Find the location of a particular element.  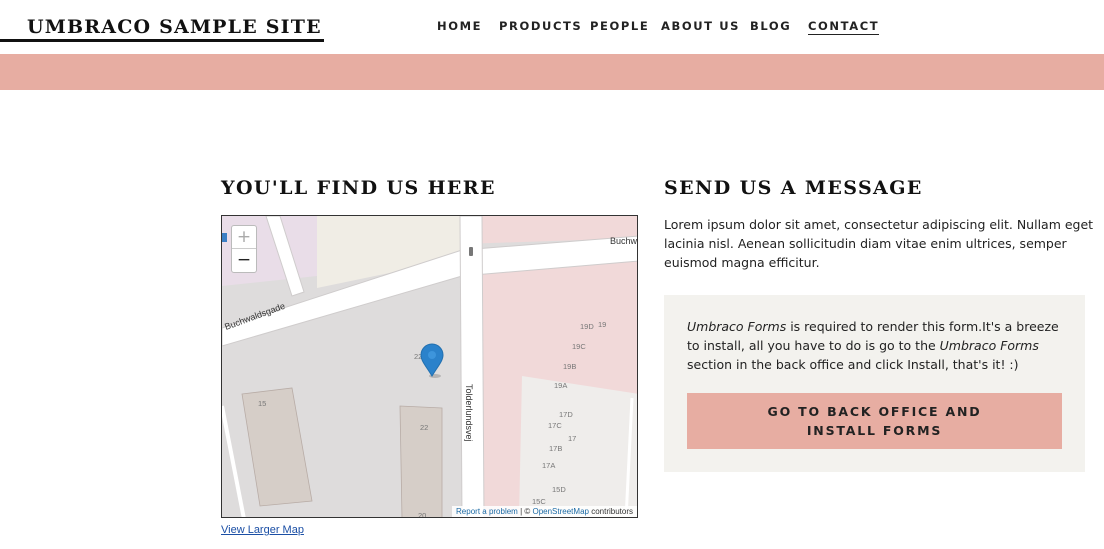

house-number: 15D is located at coordinates (559, 489).